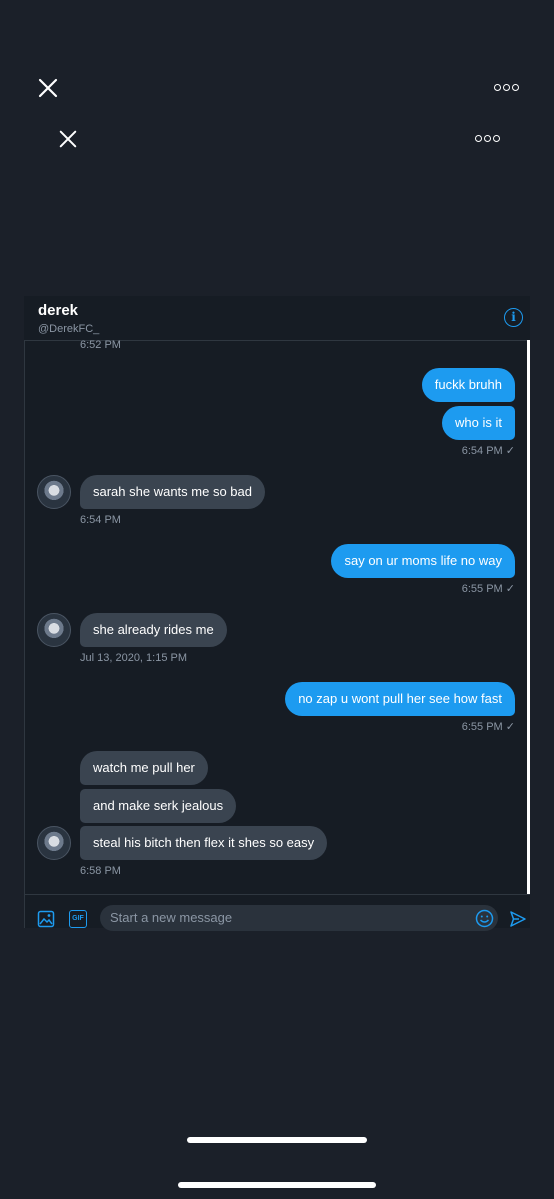  Describe the element at coordinates (158, 806) in the screenshot. I see `received-message: and make serk jealous` at that location.